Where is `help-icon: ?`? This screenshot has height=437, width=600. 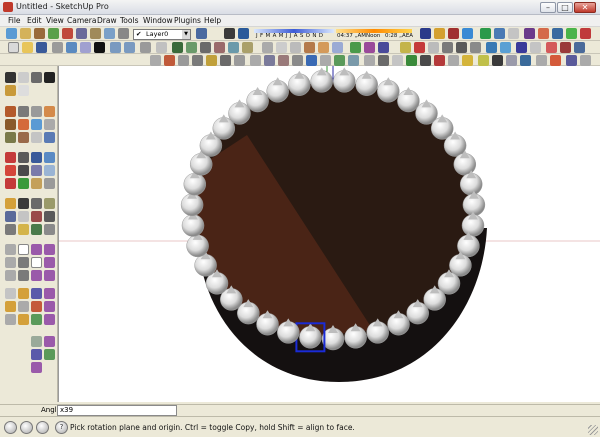 help-icon: ? is located at coordinates (61, 427).